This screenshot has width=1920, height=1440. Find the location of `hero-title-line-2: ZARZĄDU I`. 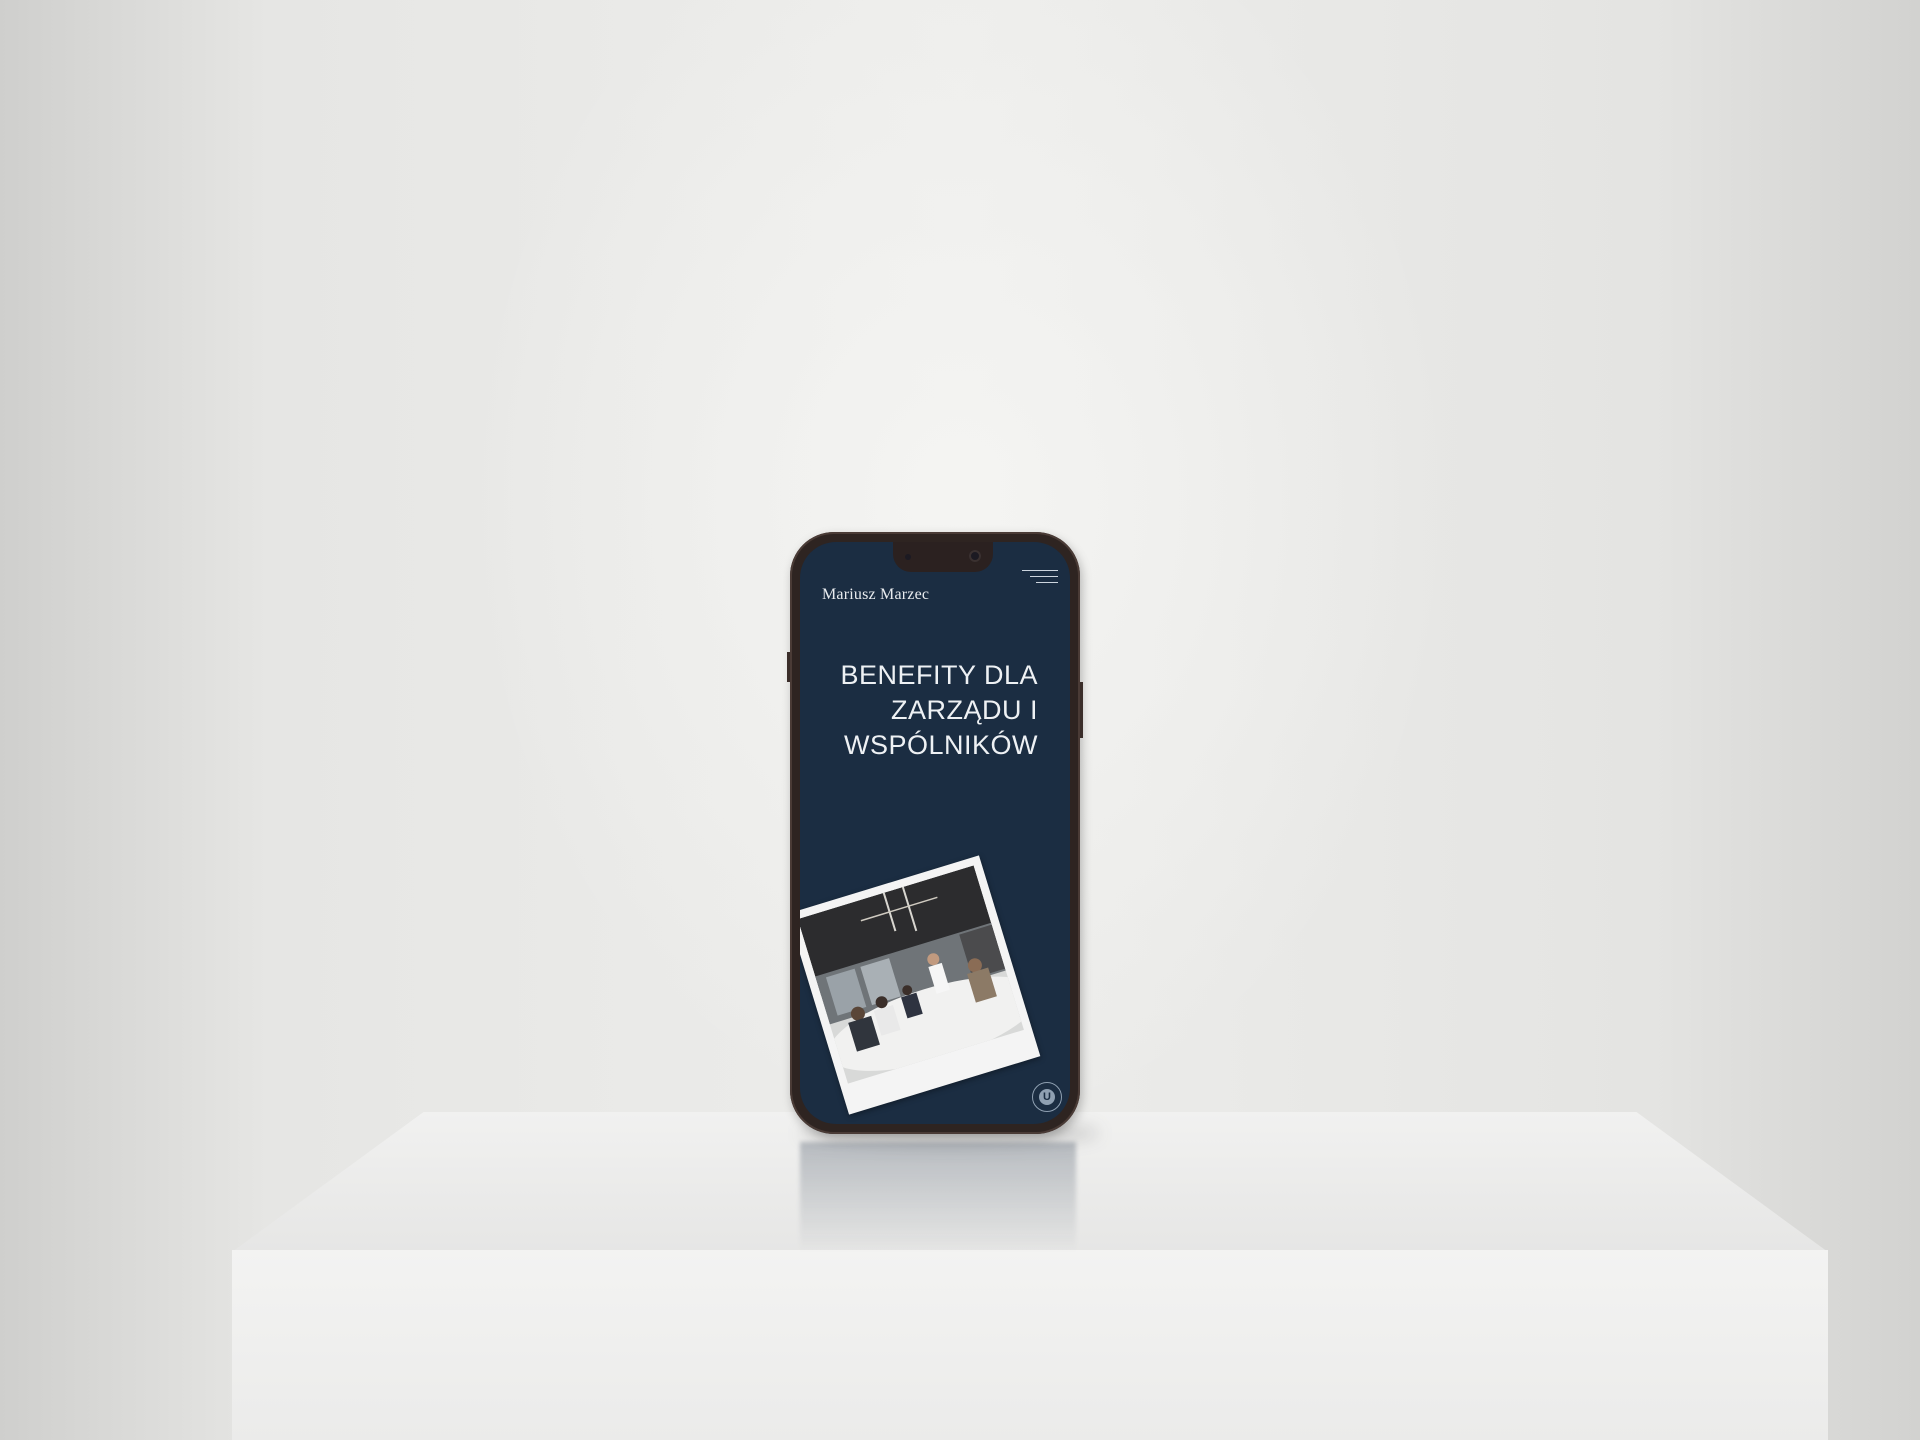

hero-title-line-2: ZARZĄDU I is located at coordinates (964, 710).